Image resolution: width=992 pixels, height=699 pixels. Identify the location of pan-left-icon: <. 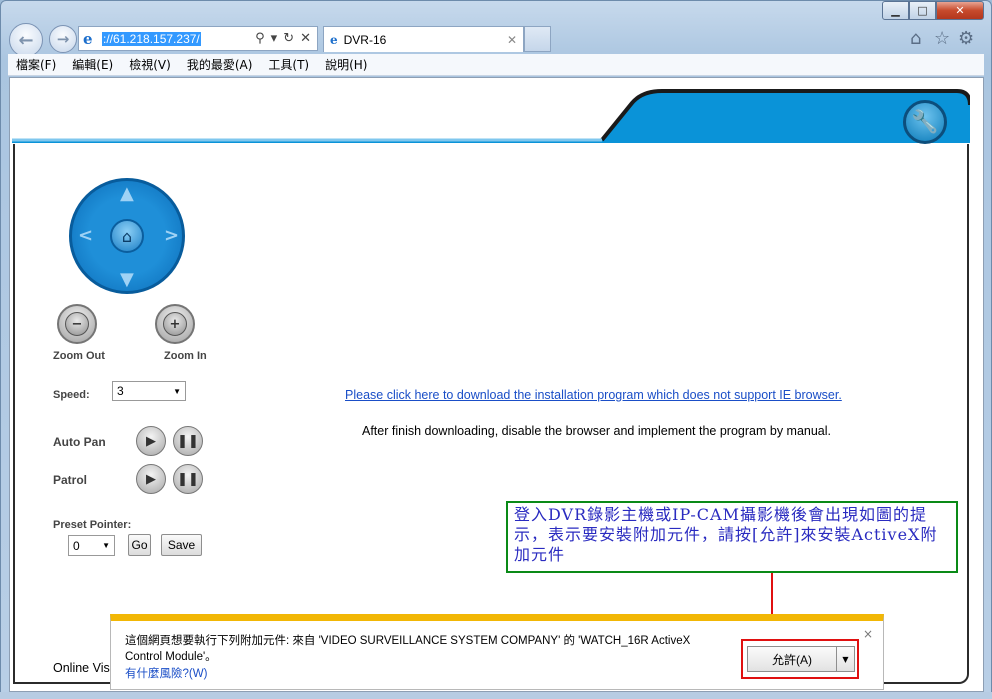
(85, 235).